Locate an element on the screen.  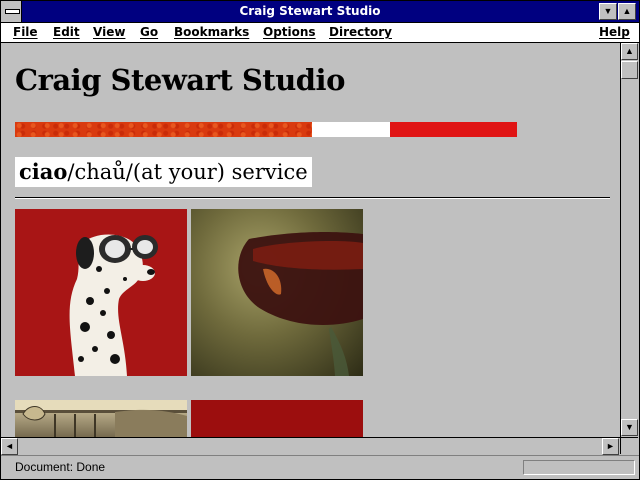
scrollbar-corner is located at coordinates (629, 445).